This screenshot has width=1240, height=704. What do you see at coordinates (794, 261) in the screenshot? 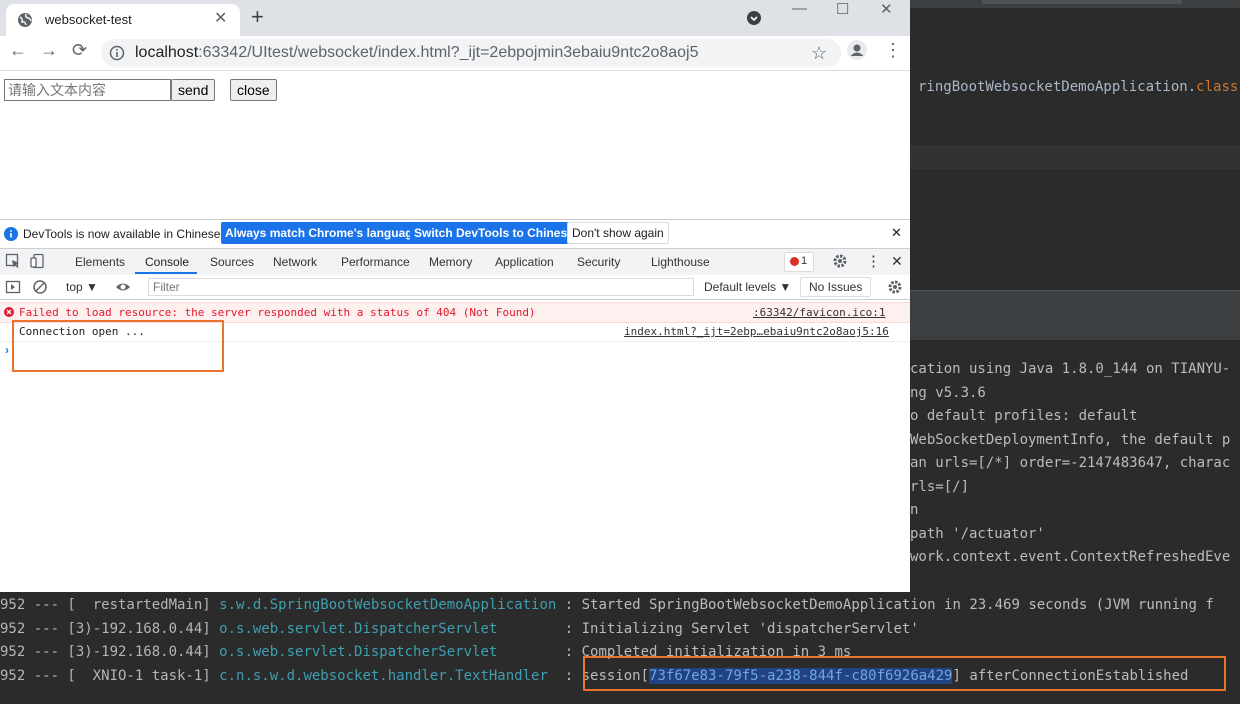
I see `error-dot-icon` at bounding box center [794, 261].